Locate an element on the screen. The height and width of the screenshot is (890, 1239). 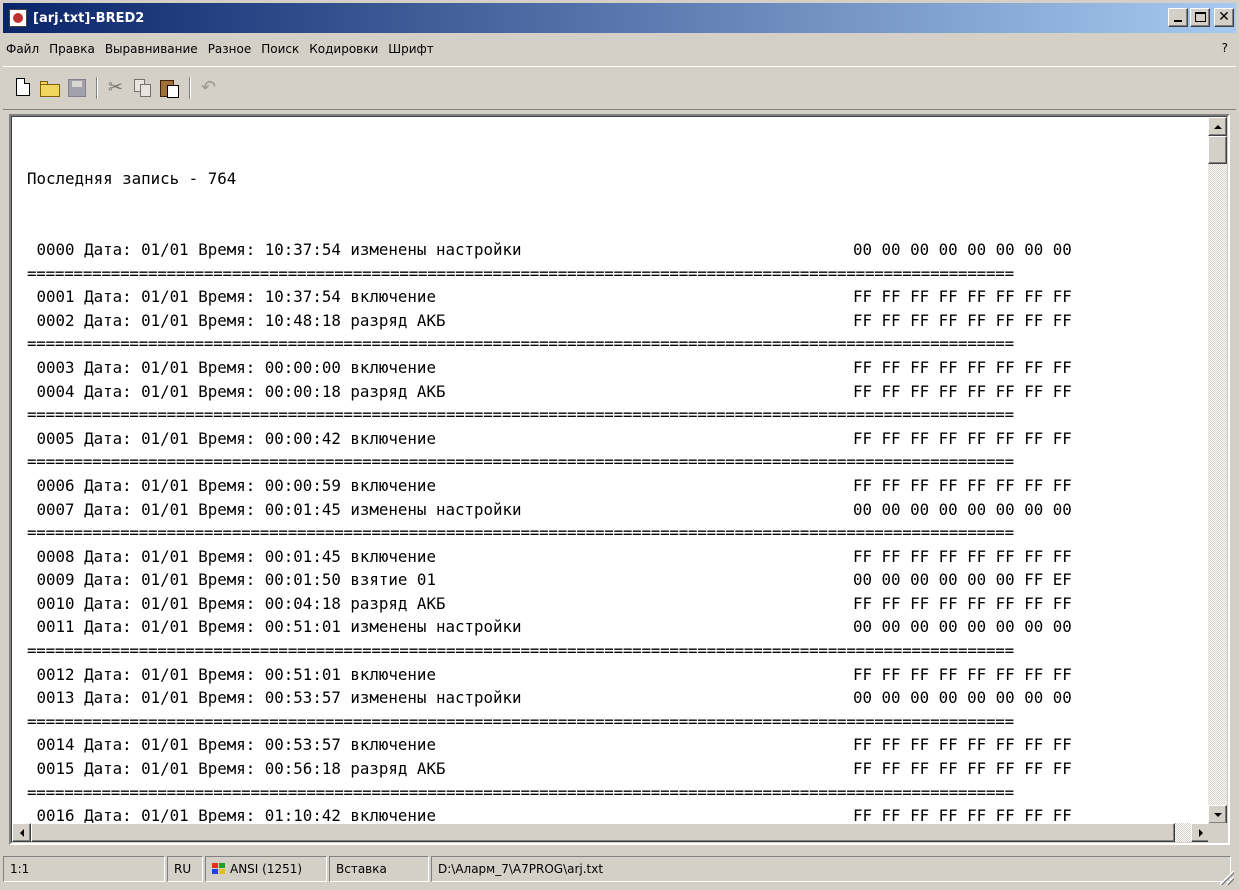
vertical-scrollbar is located at coordinates (1217, 470).